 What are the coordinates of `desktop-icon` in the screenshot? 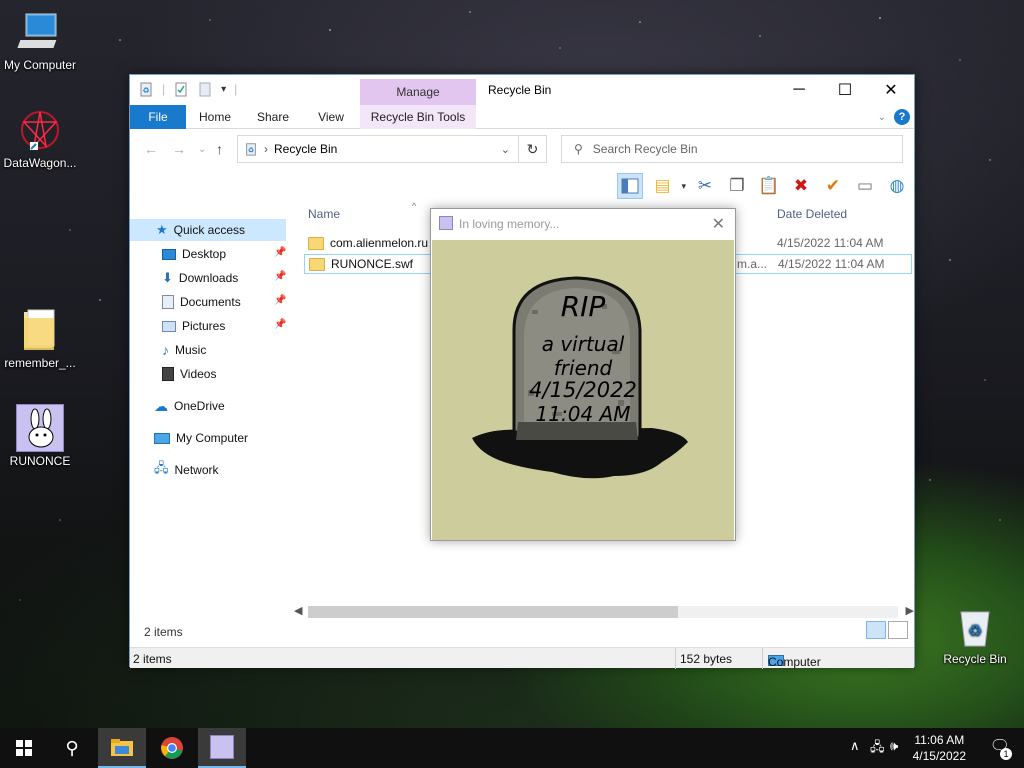 It's located at (169, 254).